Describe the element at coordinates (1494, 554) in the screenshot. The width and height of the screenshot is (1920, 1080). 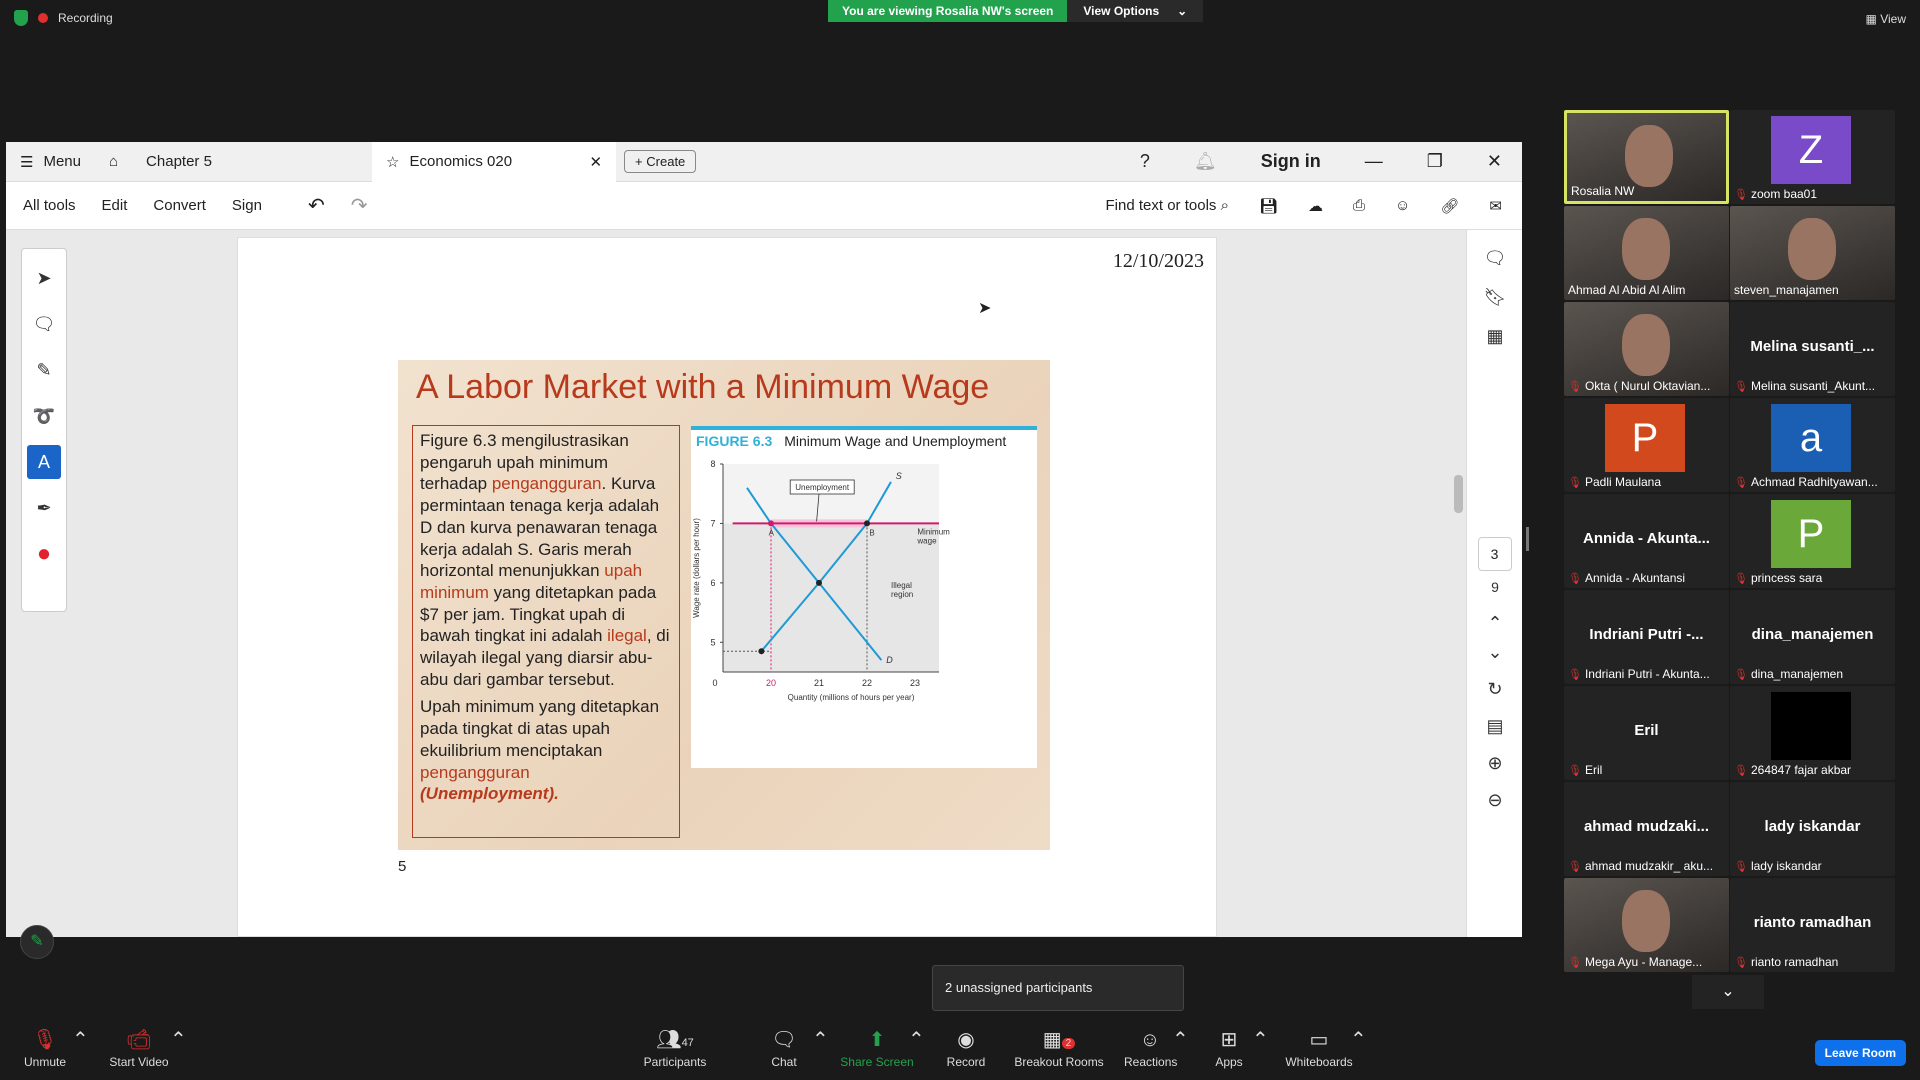
I see `page-number-input: 3` at that location.